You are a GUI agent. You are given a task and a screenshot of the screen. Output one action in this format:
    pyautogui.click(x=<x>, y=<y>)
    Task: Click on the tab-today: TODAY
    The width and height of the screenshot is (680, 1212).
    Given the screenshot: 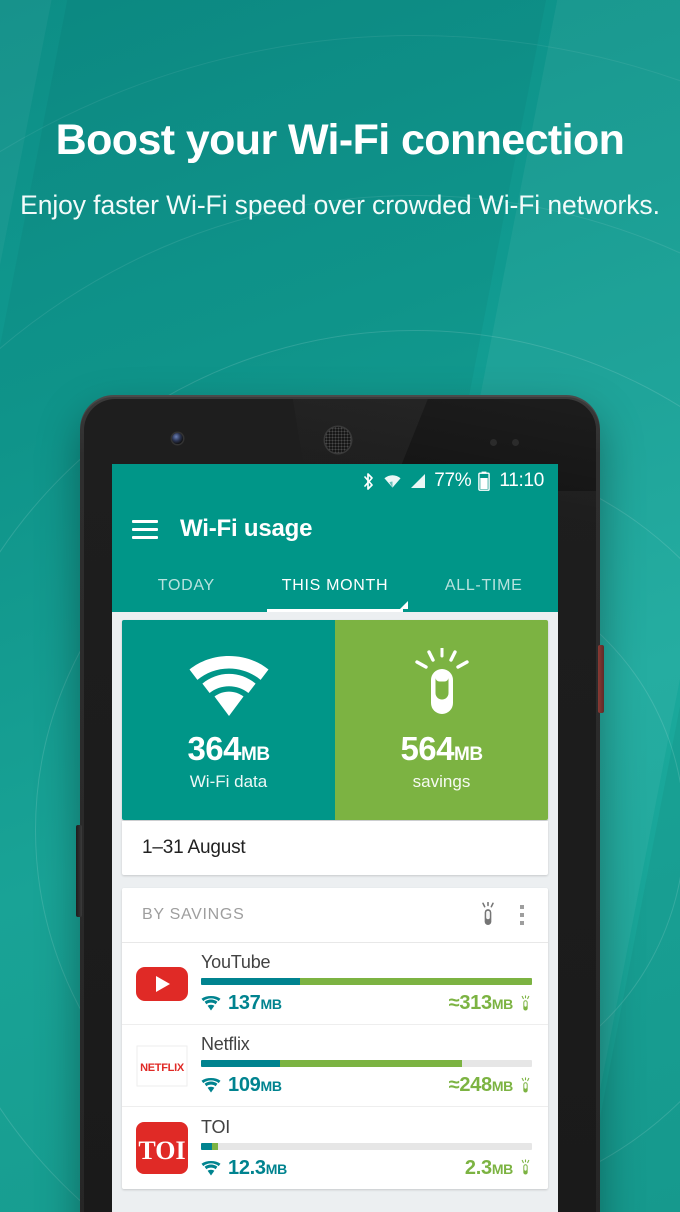 What is the action you would take?
    pyautogui.click(x=186, y=586)
    